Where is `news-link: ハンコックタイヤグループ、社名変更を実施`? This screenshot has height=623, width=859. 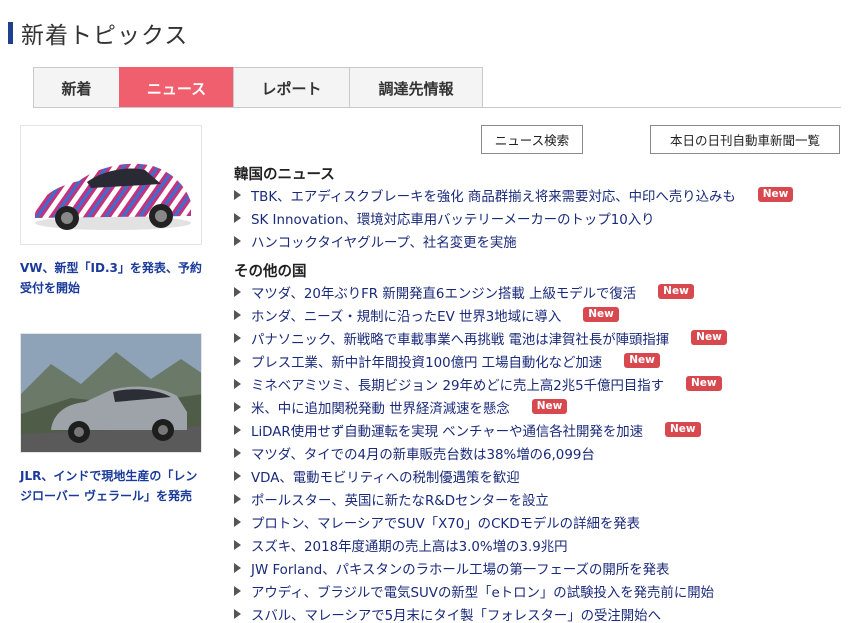
news-link: ハンコックタイヤグループ、社名変更を実施 is located at coordinates (384, 241).